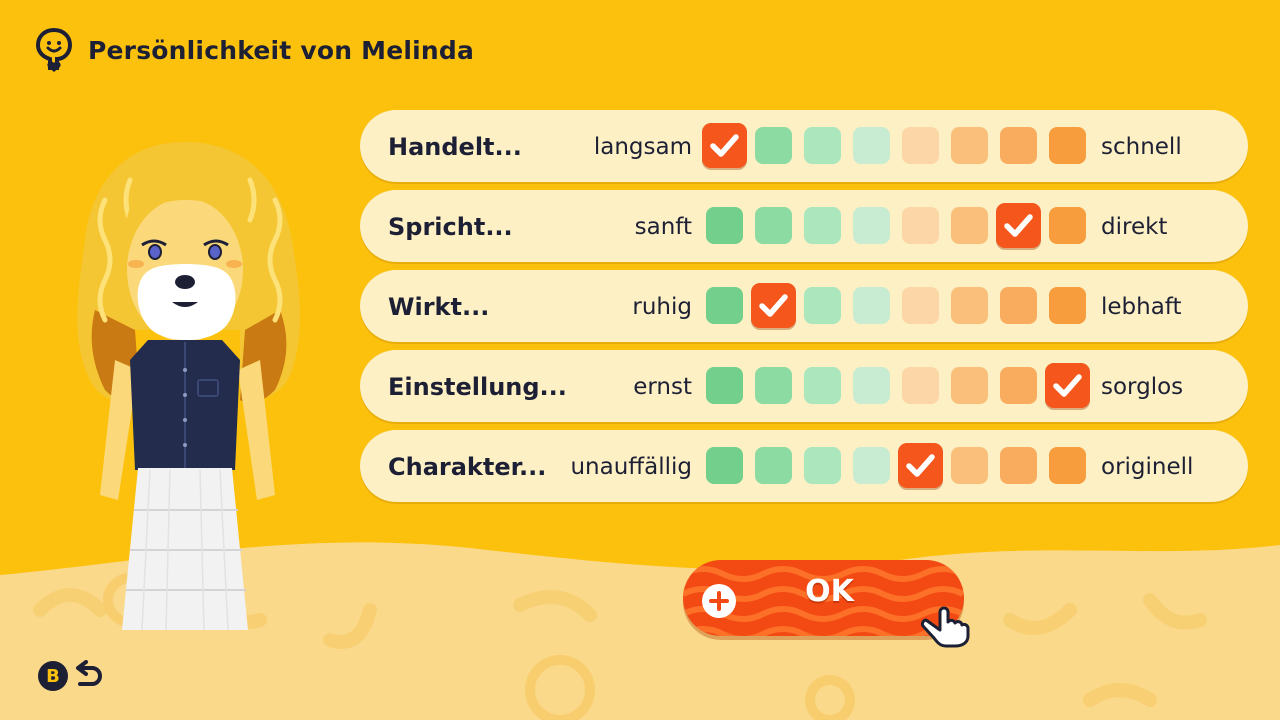 The image size is (1280, 720). I want to click on row-right-word: lebhaft, so click(1141, 307).